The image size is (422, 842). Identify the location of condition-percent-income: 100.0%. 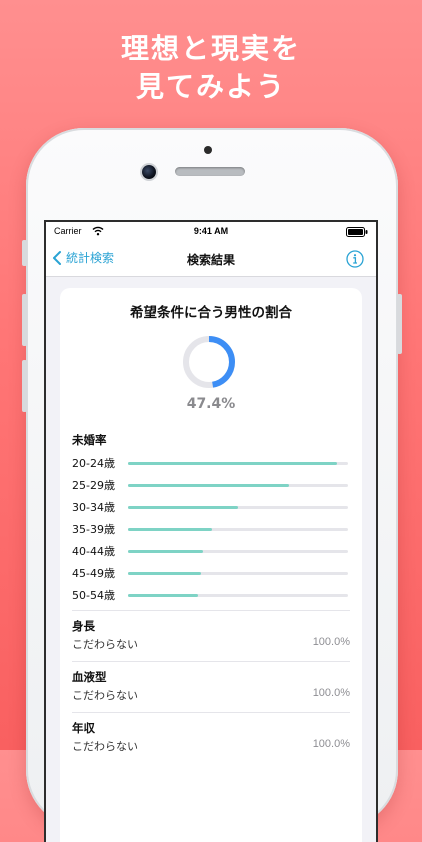
(331, 744).